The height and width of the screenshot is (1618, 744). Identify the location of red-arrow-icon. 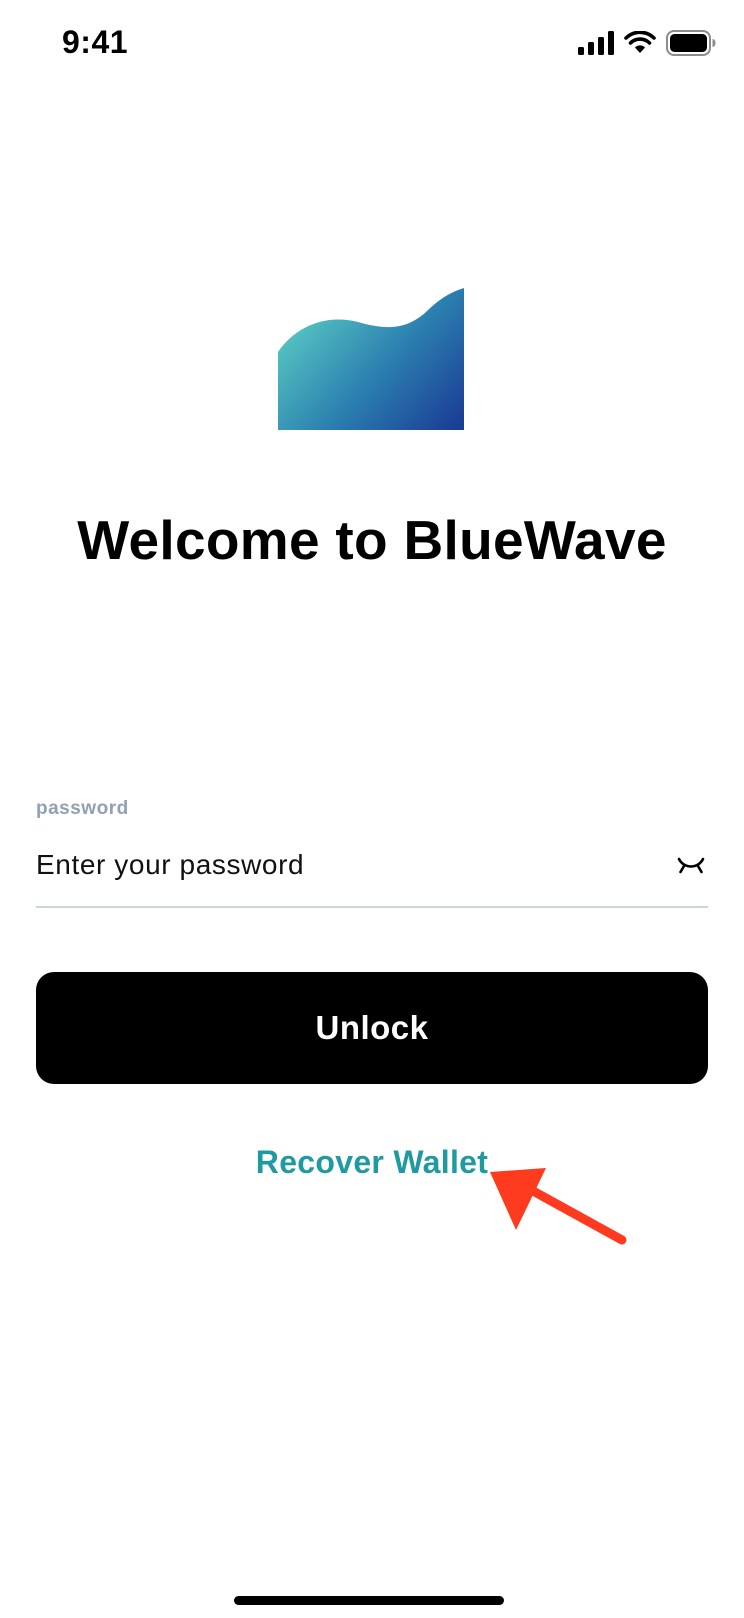
(558, 1206).